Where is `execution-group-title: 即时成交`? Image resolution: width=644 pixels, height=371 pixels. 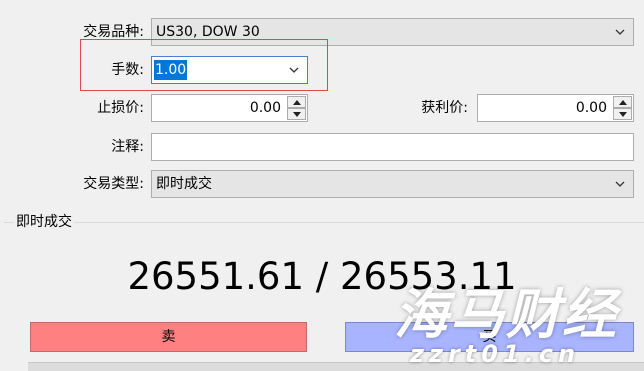 execution-group-title: 即时成交 is located at coordinates (44, 222).